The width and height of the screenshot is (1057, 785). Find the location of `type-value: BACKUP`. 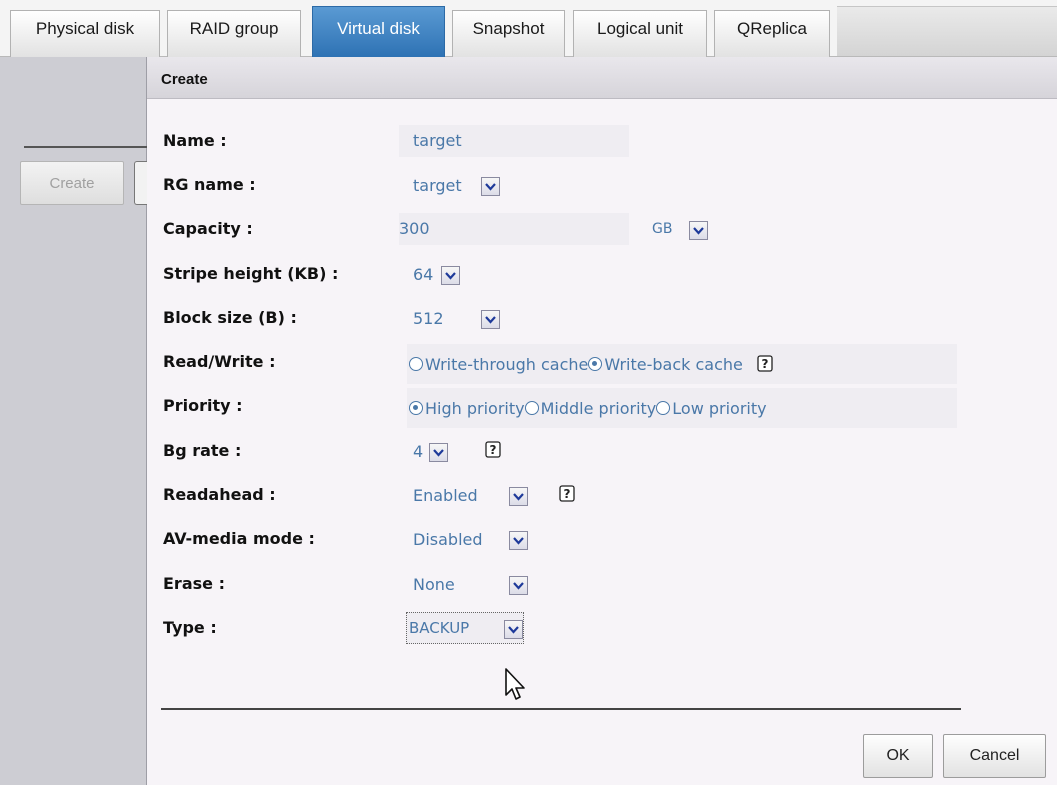

type-value: BACKUP is located at coordinates (439, 628).